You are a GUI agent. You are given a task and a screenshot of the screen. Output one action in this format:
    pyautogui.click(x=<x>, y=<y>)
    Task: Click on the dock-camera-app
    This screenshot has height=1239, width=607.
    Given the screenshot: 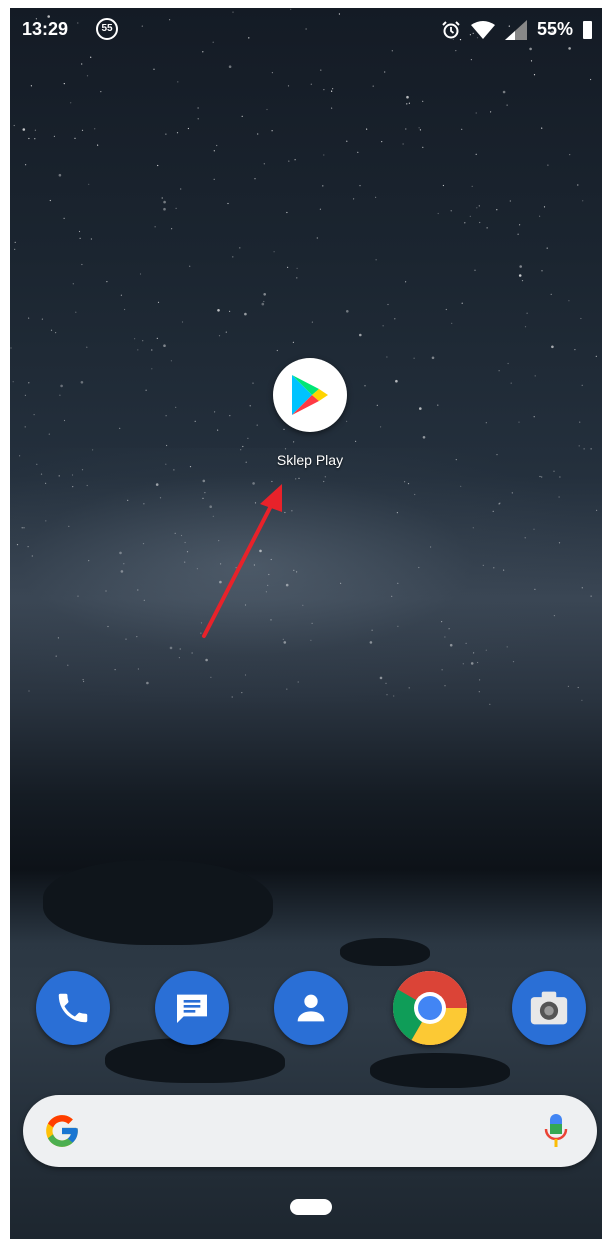 What is the action you would take?
    pyautogui.click(x=549, y=1008)
    